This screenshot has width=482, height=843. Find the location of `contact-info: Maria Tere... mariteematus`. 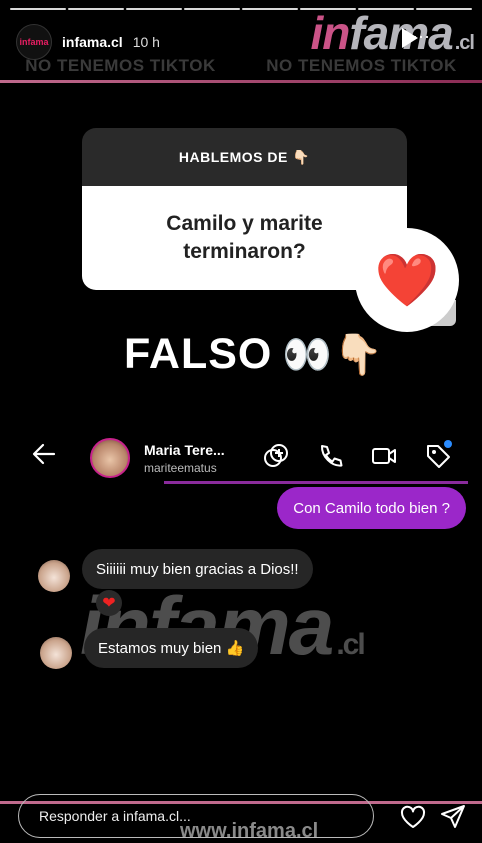

contact-info: Maria Tere... mariteematus is located at coordinates (184, 458).